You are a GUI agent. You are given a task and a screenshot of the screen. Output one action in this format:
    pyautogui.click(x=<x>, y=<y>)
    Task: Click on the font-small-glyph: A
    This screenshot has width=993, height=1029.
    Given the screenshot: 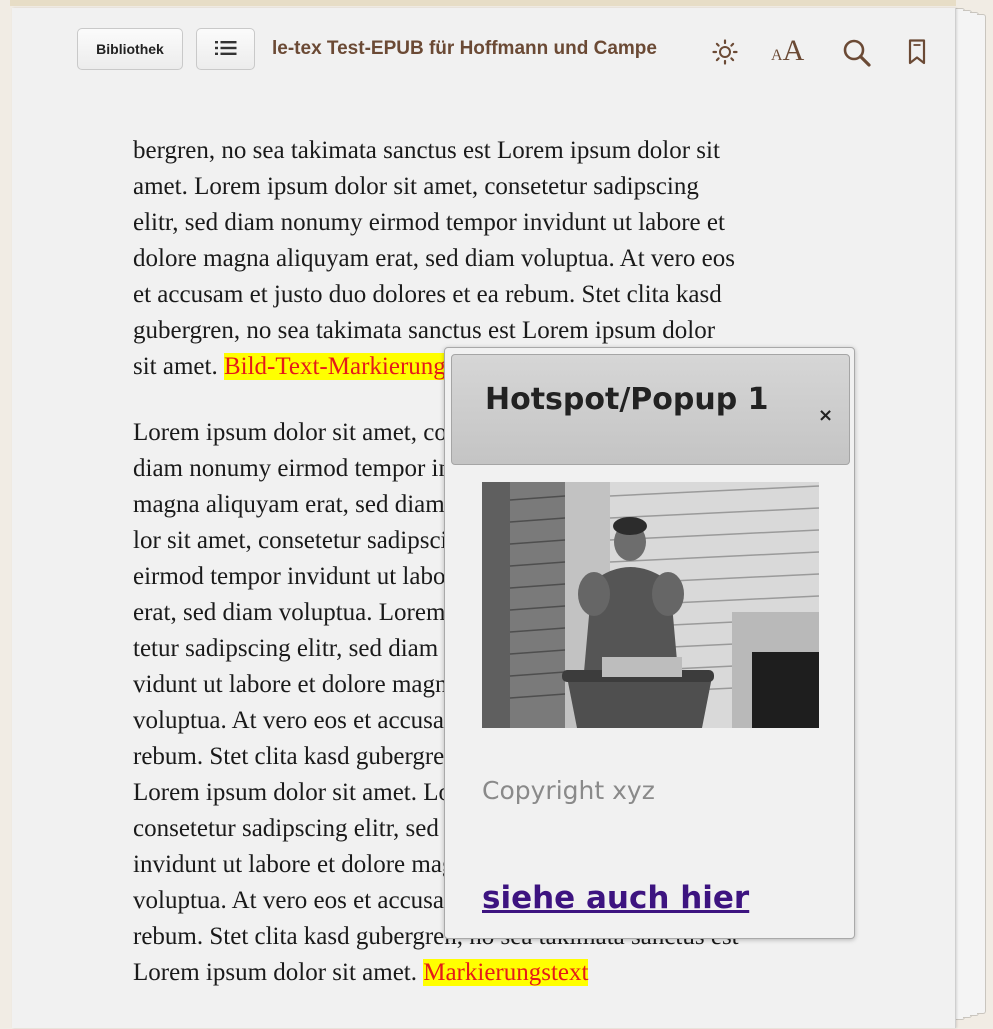 What is the action you would take?
    pyautogui.click(x=777, y=55)
    